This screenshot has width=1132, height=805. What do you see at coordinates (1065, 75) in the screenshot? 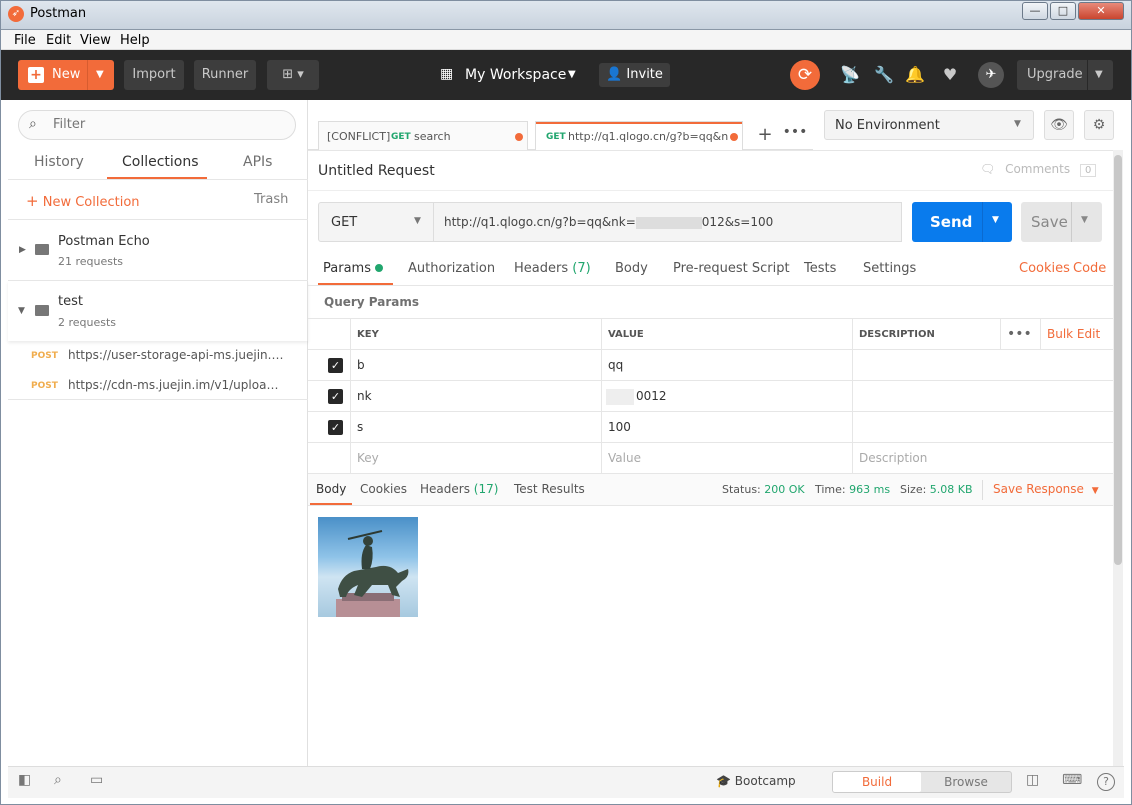
I see `upgrade-button: Upgrade ▼` at bounding box center [1065, 75].